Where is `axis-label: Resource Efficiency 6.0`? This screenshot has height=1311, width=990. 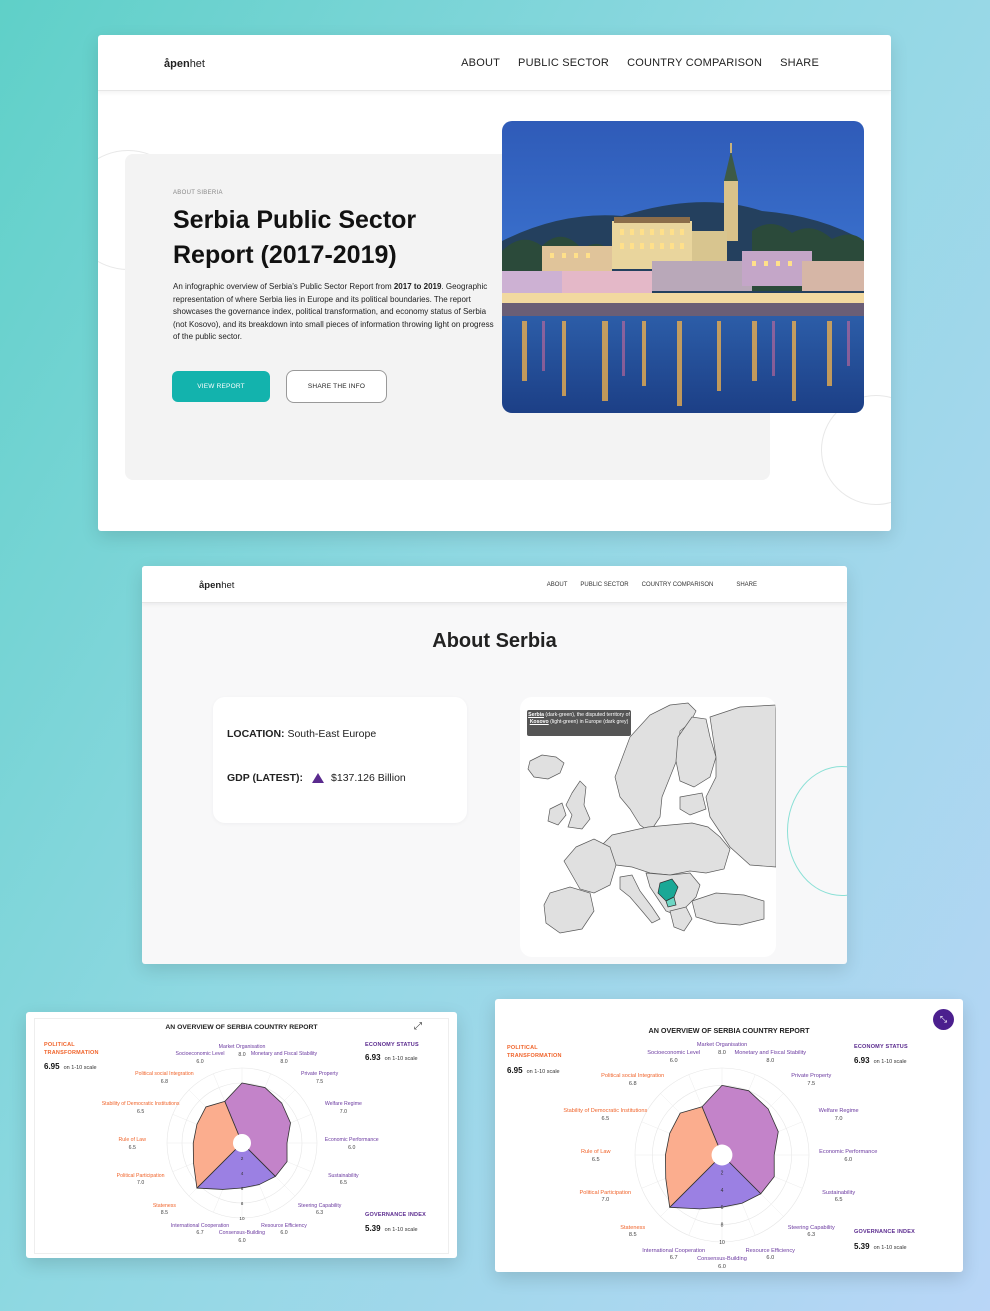
axis-label: Resource Efficiency 6.0 is located at coordinates (284, 1230).